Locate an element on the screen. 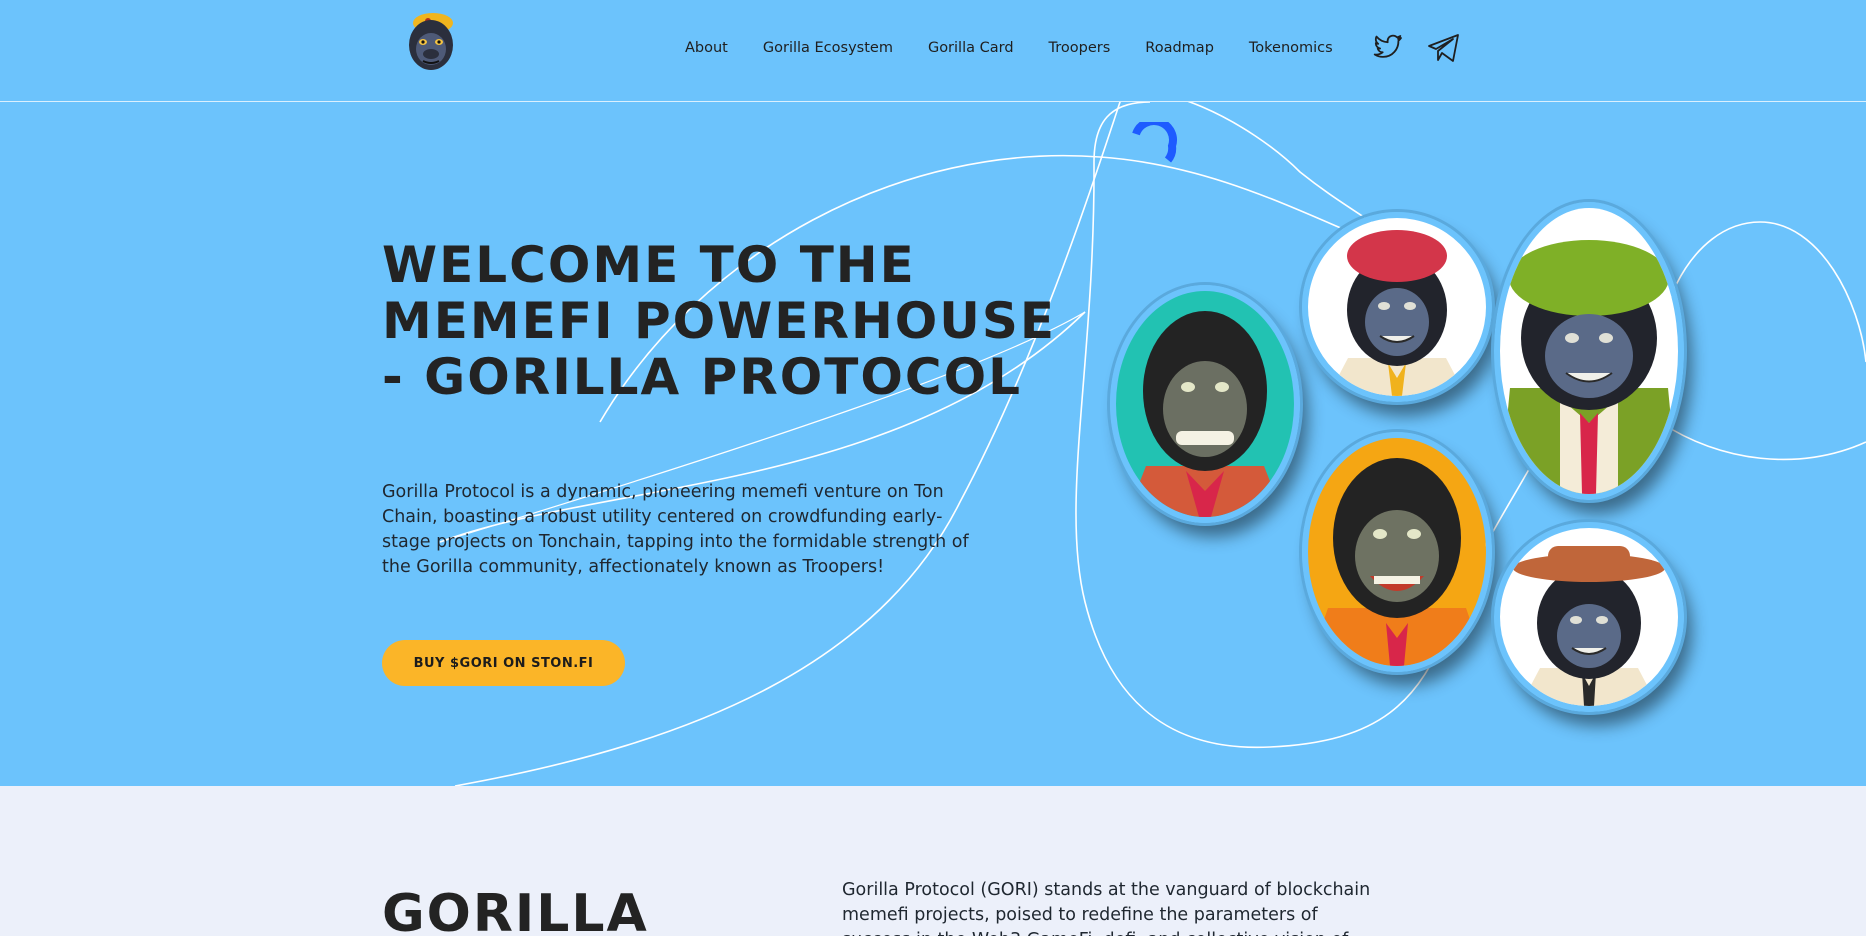 This screenshot has width=1866, height=936. nav-gorilla-card: Gorilla Card is located at coordinates (971, 48).